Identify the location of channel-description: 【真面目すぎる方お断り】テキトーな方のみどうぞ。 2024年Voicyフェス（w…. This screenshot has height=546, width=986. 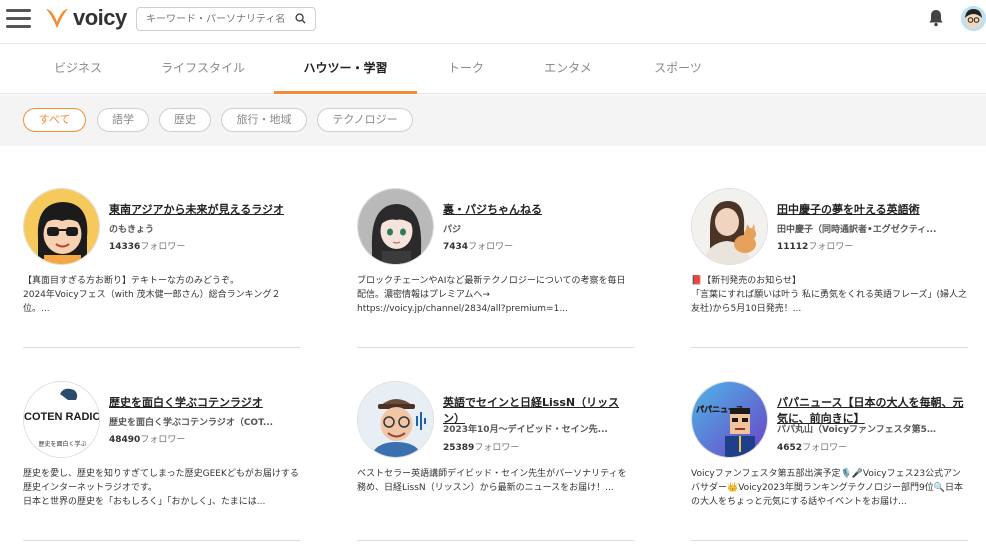
(152, 295).